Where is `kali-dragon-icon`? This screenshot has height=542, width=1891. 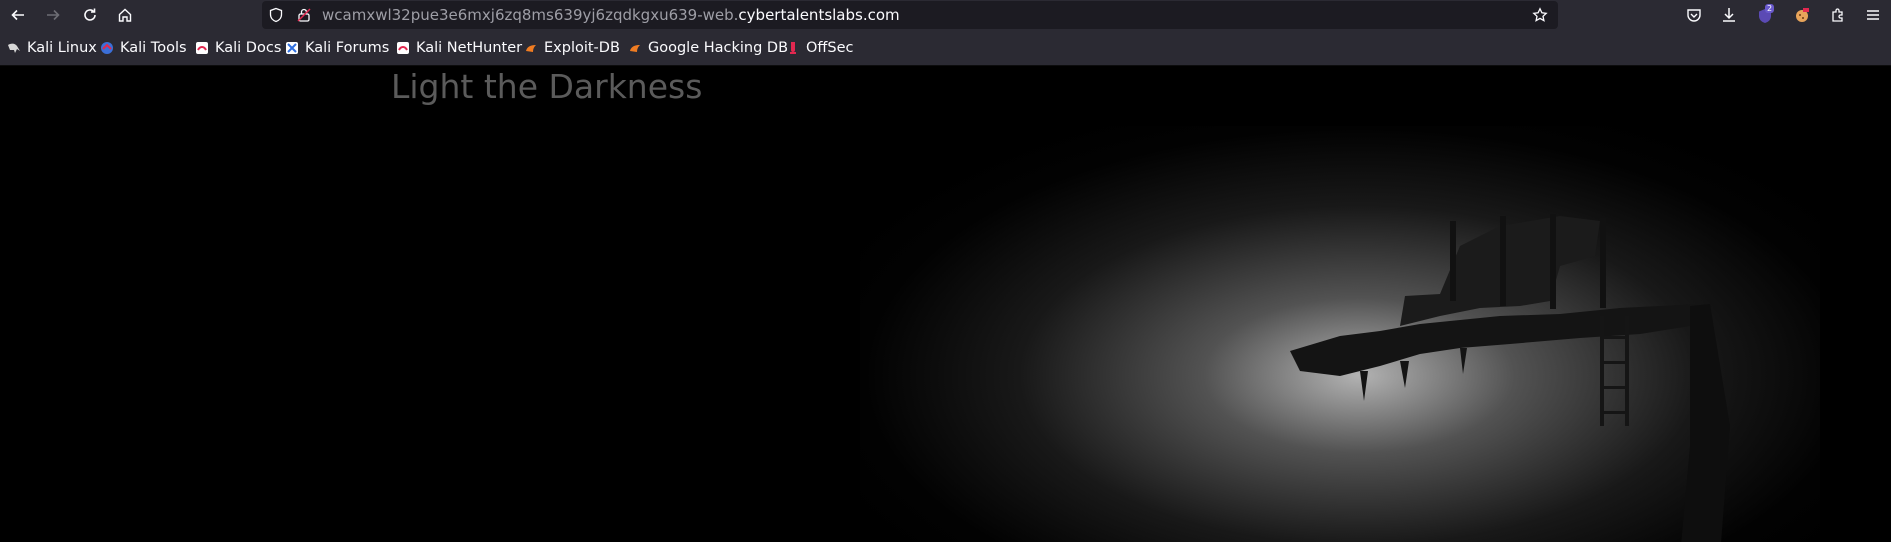 kali-dragon-icon is located at coordinates (14, 48).